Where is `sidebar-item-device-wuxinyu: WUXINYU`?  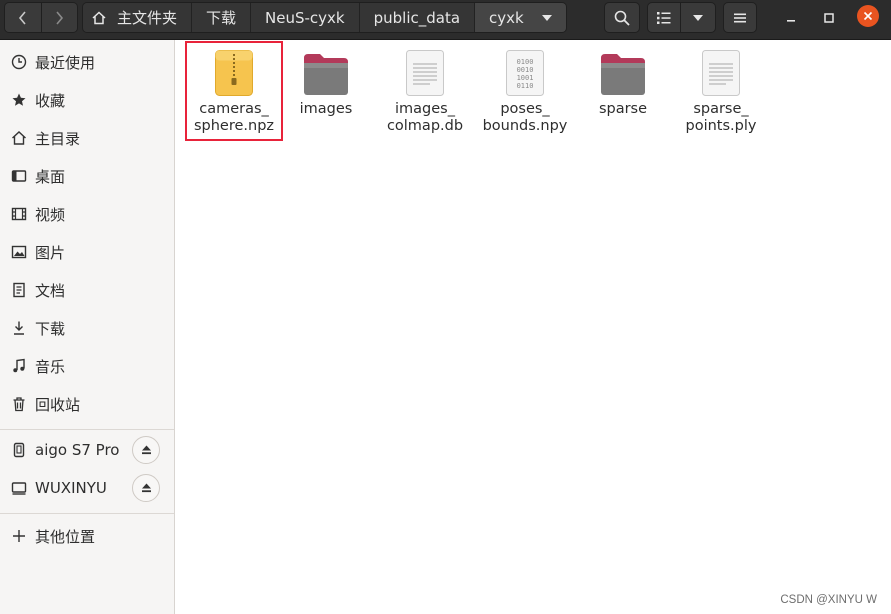
sidebar-item-device-wuxinyu: WUXINYU is located at coordinates (87, 488).